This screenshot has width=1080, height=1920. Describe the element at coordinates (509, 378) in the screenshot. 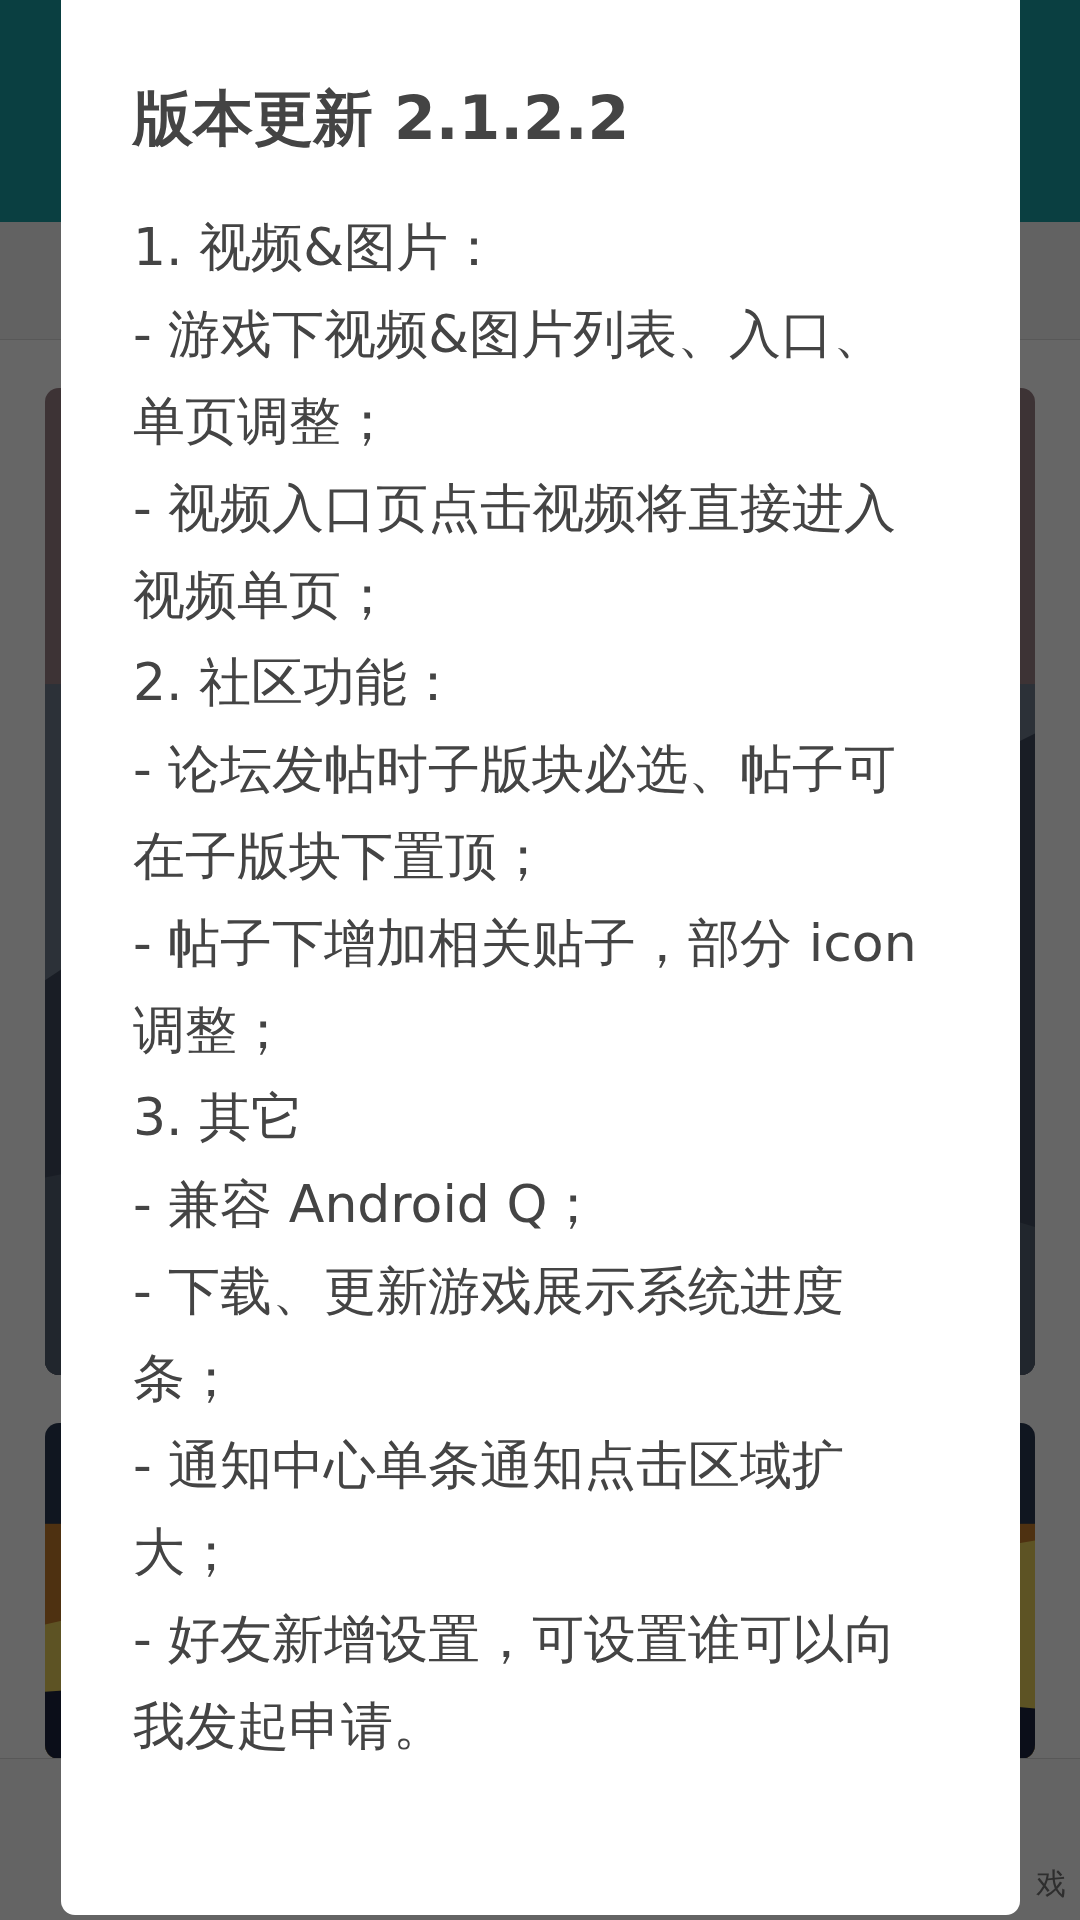

I see `update-note: - 游戏下视频&图片列表、入口、单页调整；` at that location.